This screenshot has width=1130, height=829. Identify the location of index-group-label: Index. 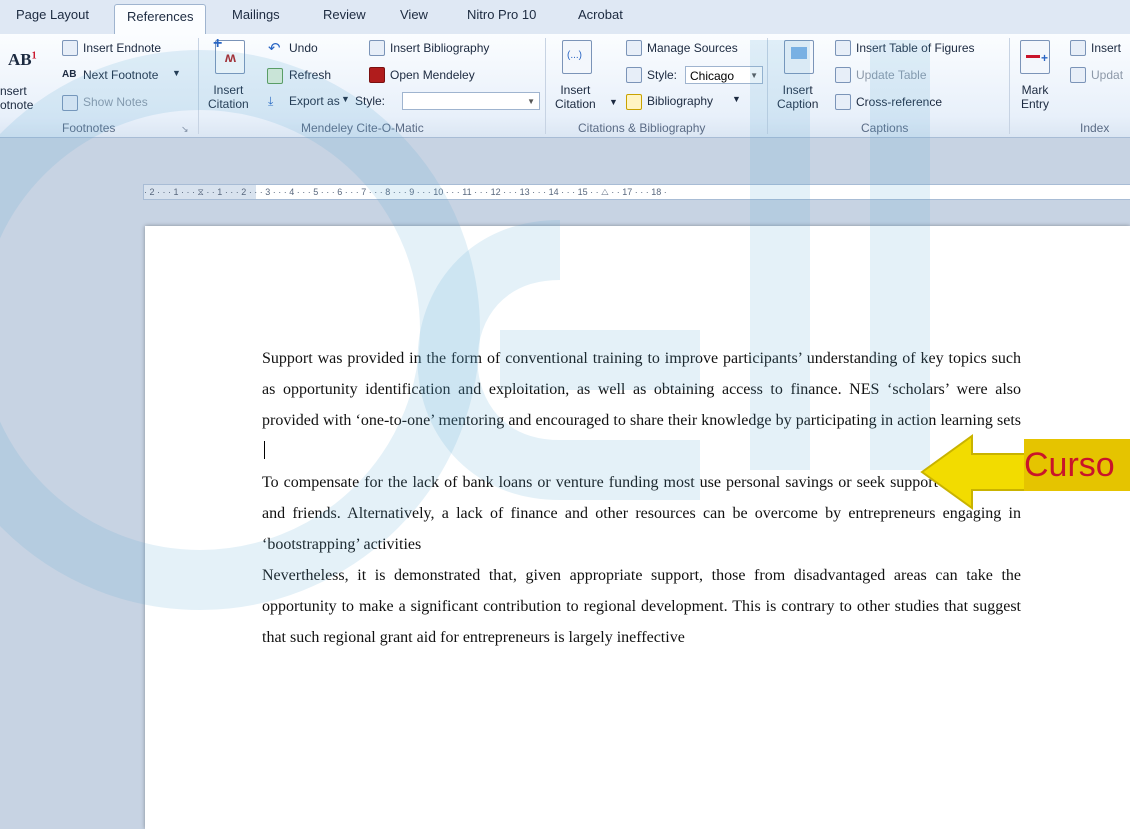
(1095, 128).